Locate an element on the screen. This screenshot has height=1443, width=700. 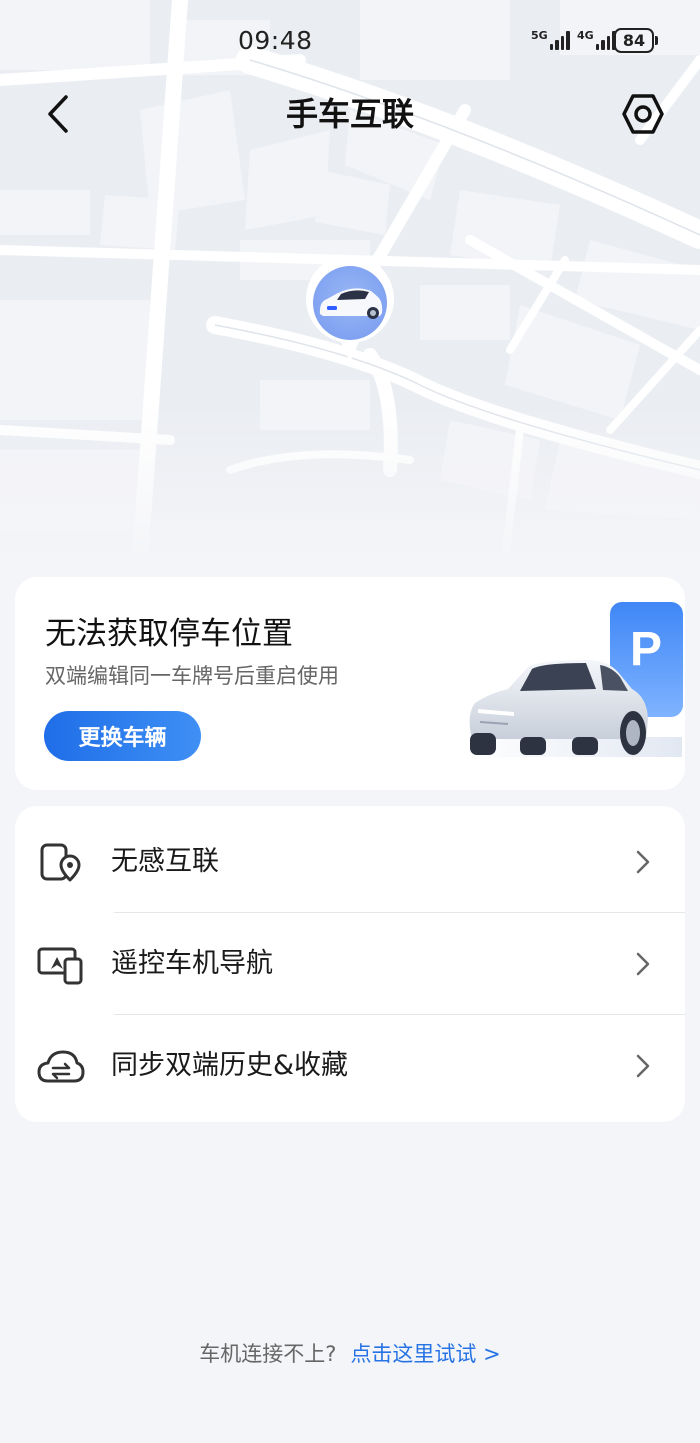
car-location-marker is located at coordinates (350, 309).